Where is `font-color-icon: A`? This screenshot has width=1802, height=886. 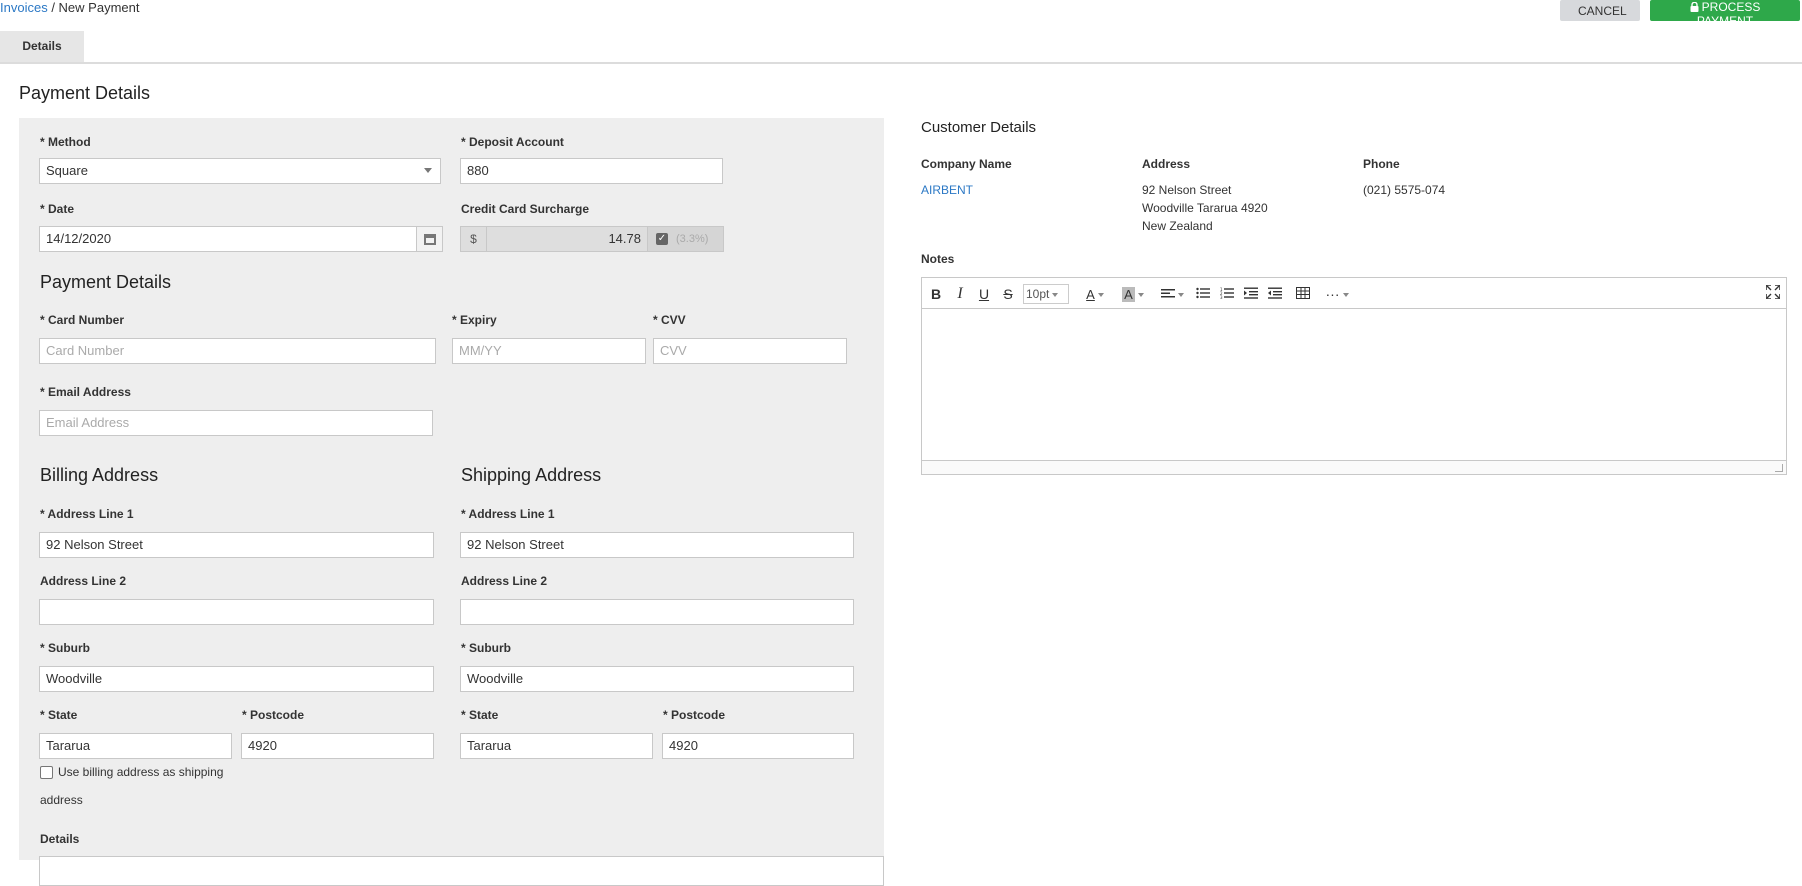 font-color-icon: A is located at coordinates (1090, 294).